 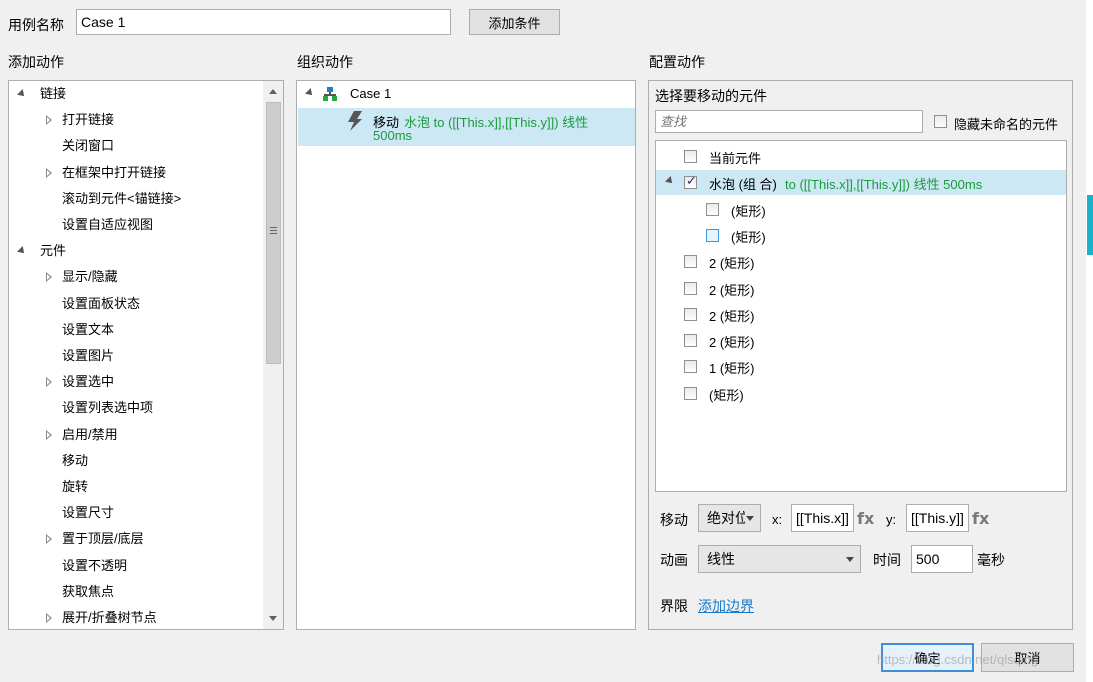 I want to click on time-input, so click(x=942, y=559).